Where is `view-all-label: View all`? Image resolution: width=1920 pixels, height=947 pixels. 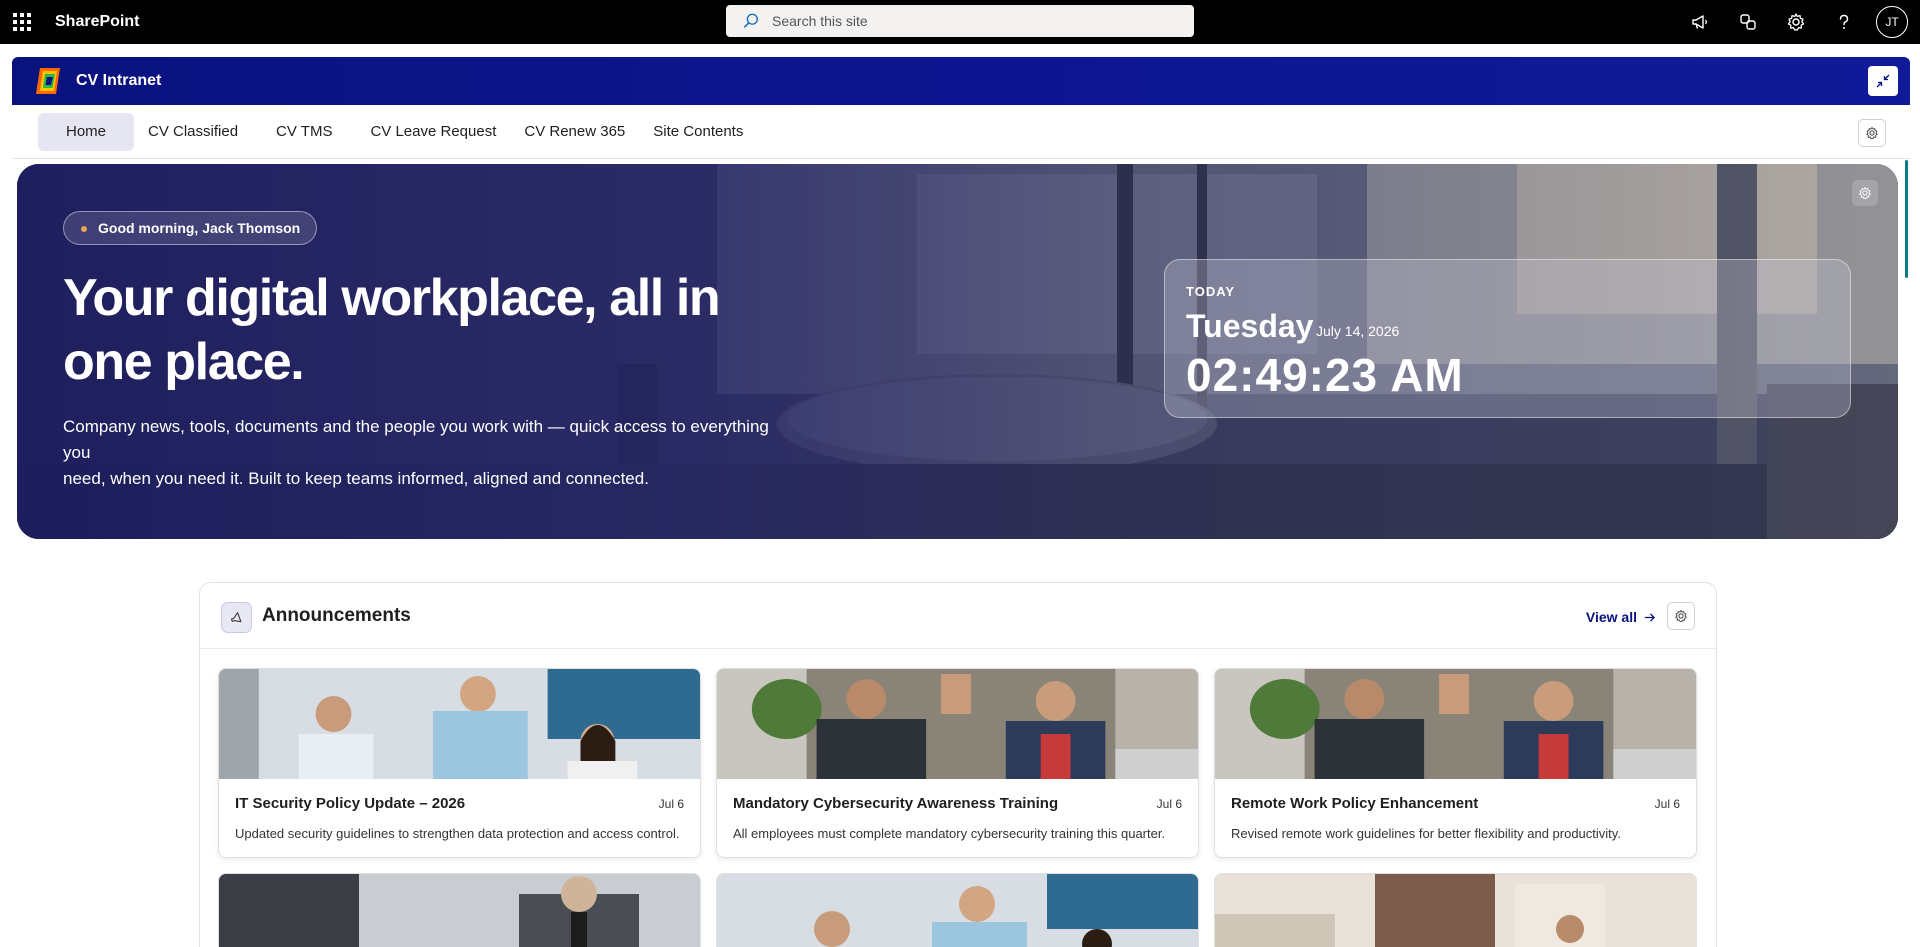 view-all-label: View all is located at coordinates (1611, 617).